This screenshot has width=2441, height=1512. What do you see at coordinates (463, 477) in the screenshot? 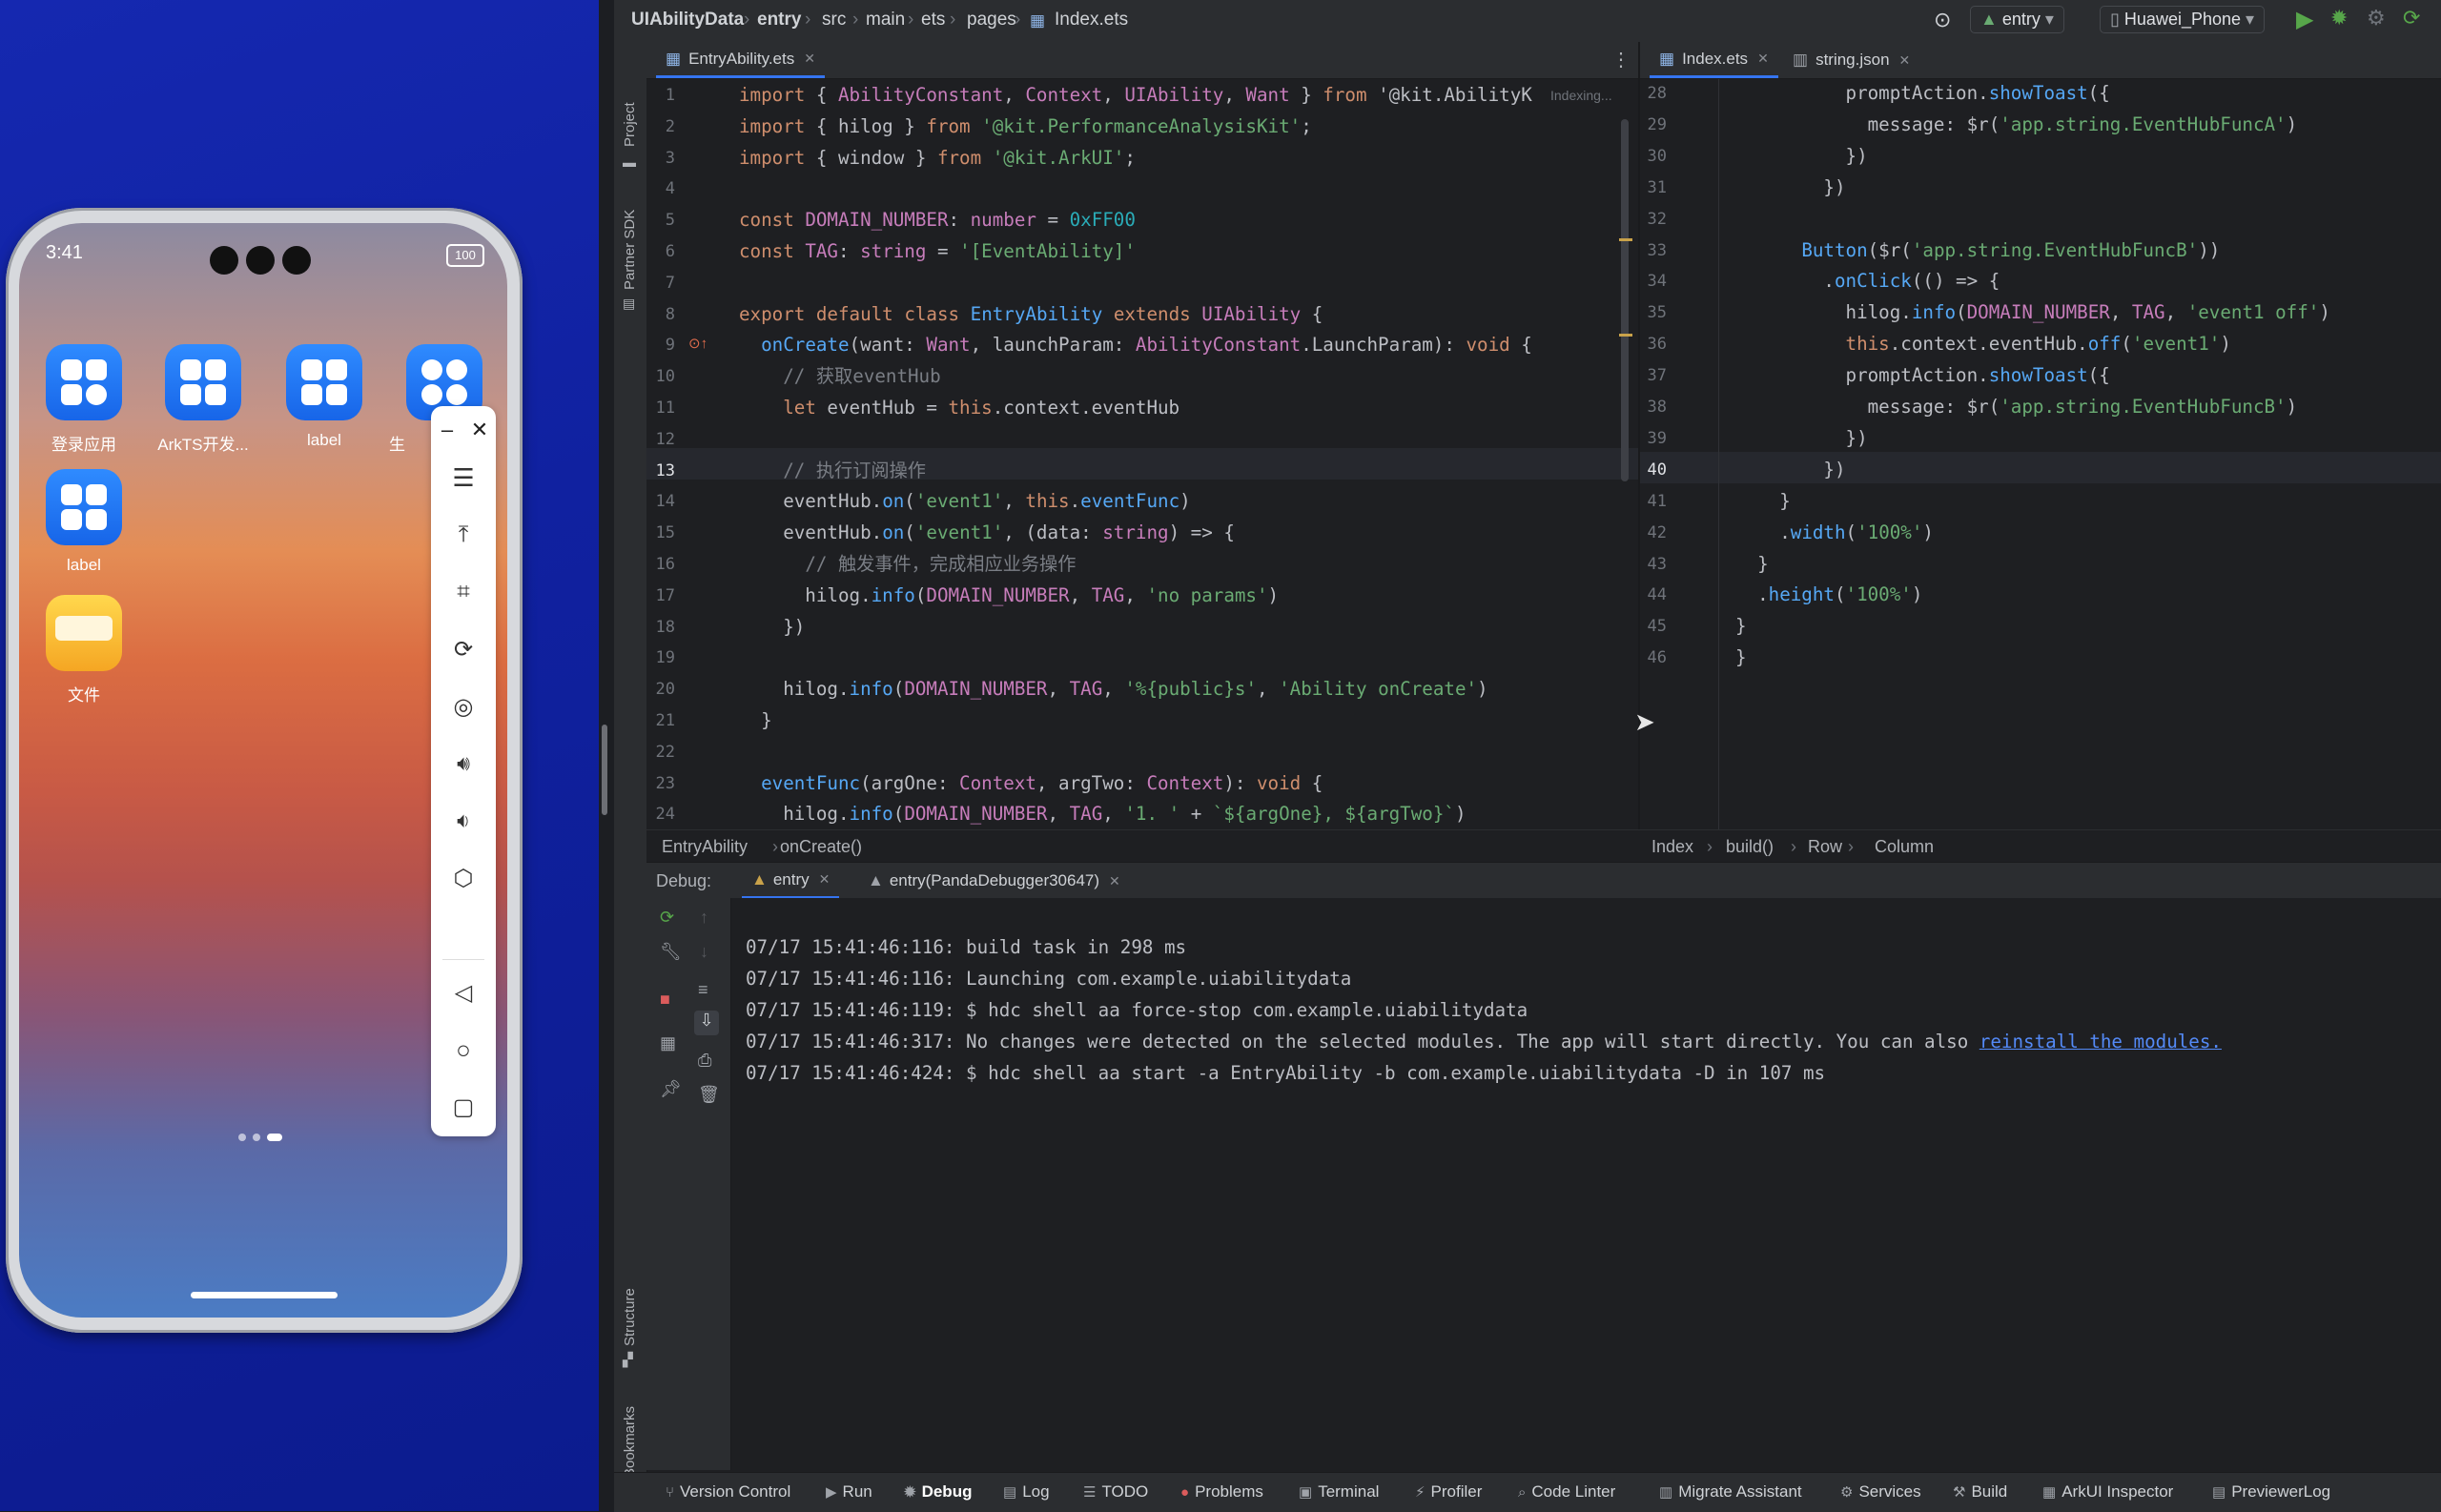
I see `menu-icon: ☰` at bounding box center [463, 477].